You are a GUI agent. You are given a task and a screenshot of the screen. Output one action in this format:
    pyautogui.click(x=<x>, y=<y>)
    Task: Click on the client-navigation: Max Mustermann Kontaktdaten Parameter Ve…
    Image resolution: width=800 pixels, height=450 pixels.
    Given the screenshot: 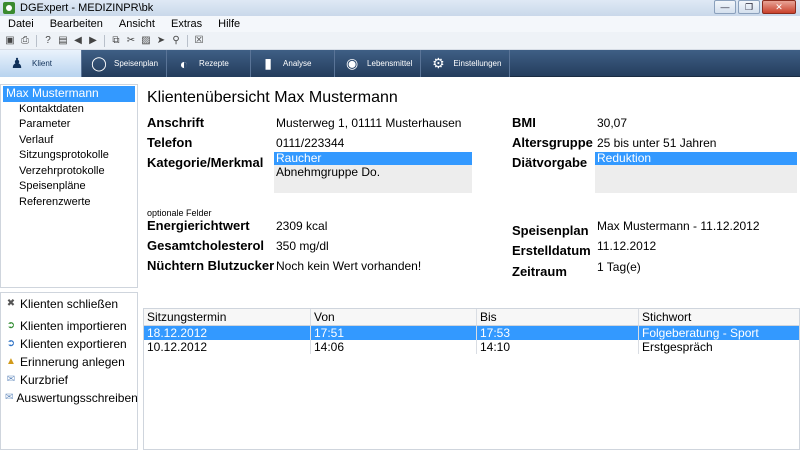 What is the action you would take?
    pyautogui.click(x=69, y=186)
    